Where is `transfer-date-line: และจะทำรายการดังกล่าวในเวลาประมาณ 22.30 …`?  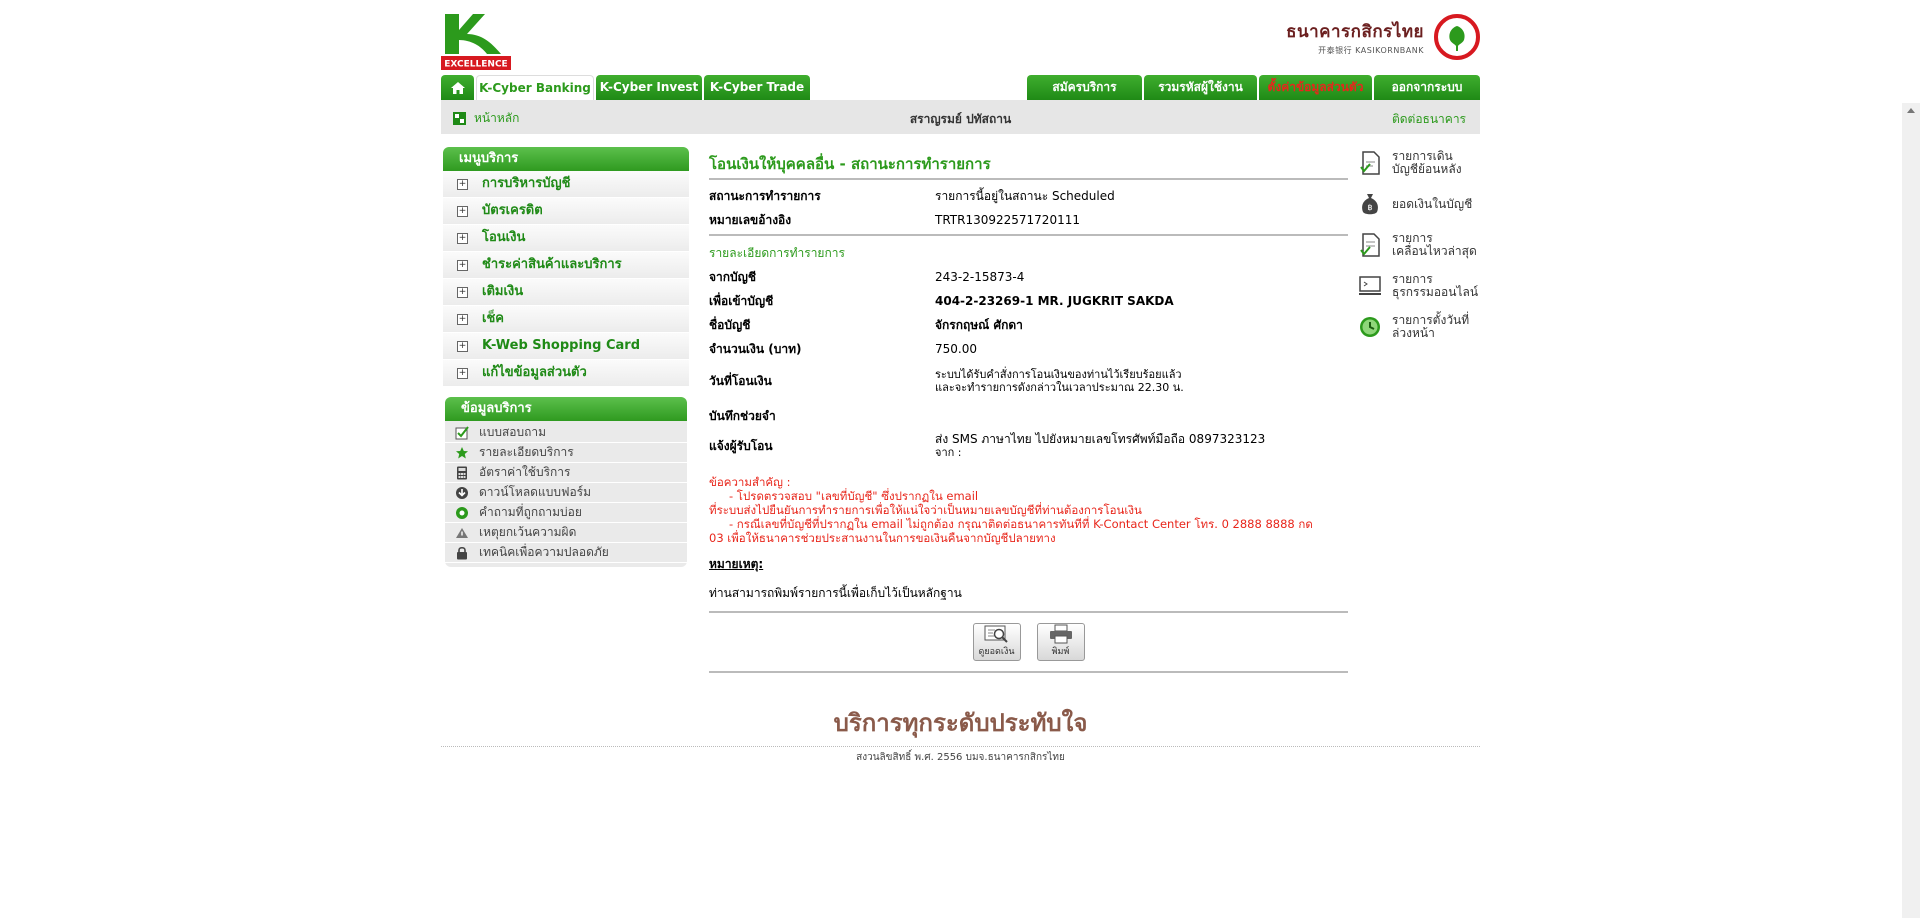 transfer-date-line: และจะทำรายการดังกล่าวในเวลาประมาณ 22.30 … is located at coordinates (1059, 387).